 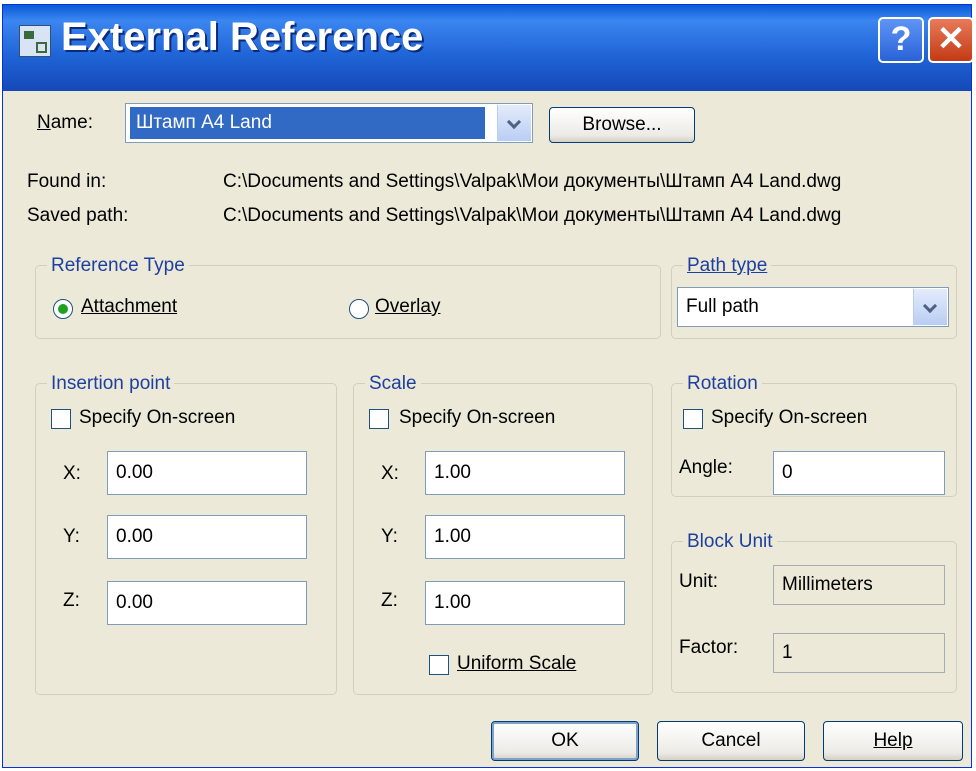 I want to click on help-label: Help, so click(x=893, y=740).